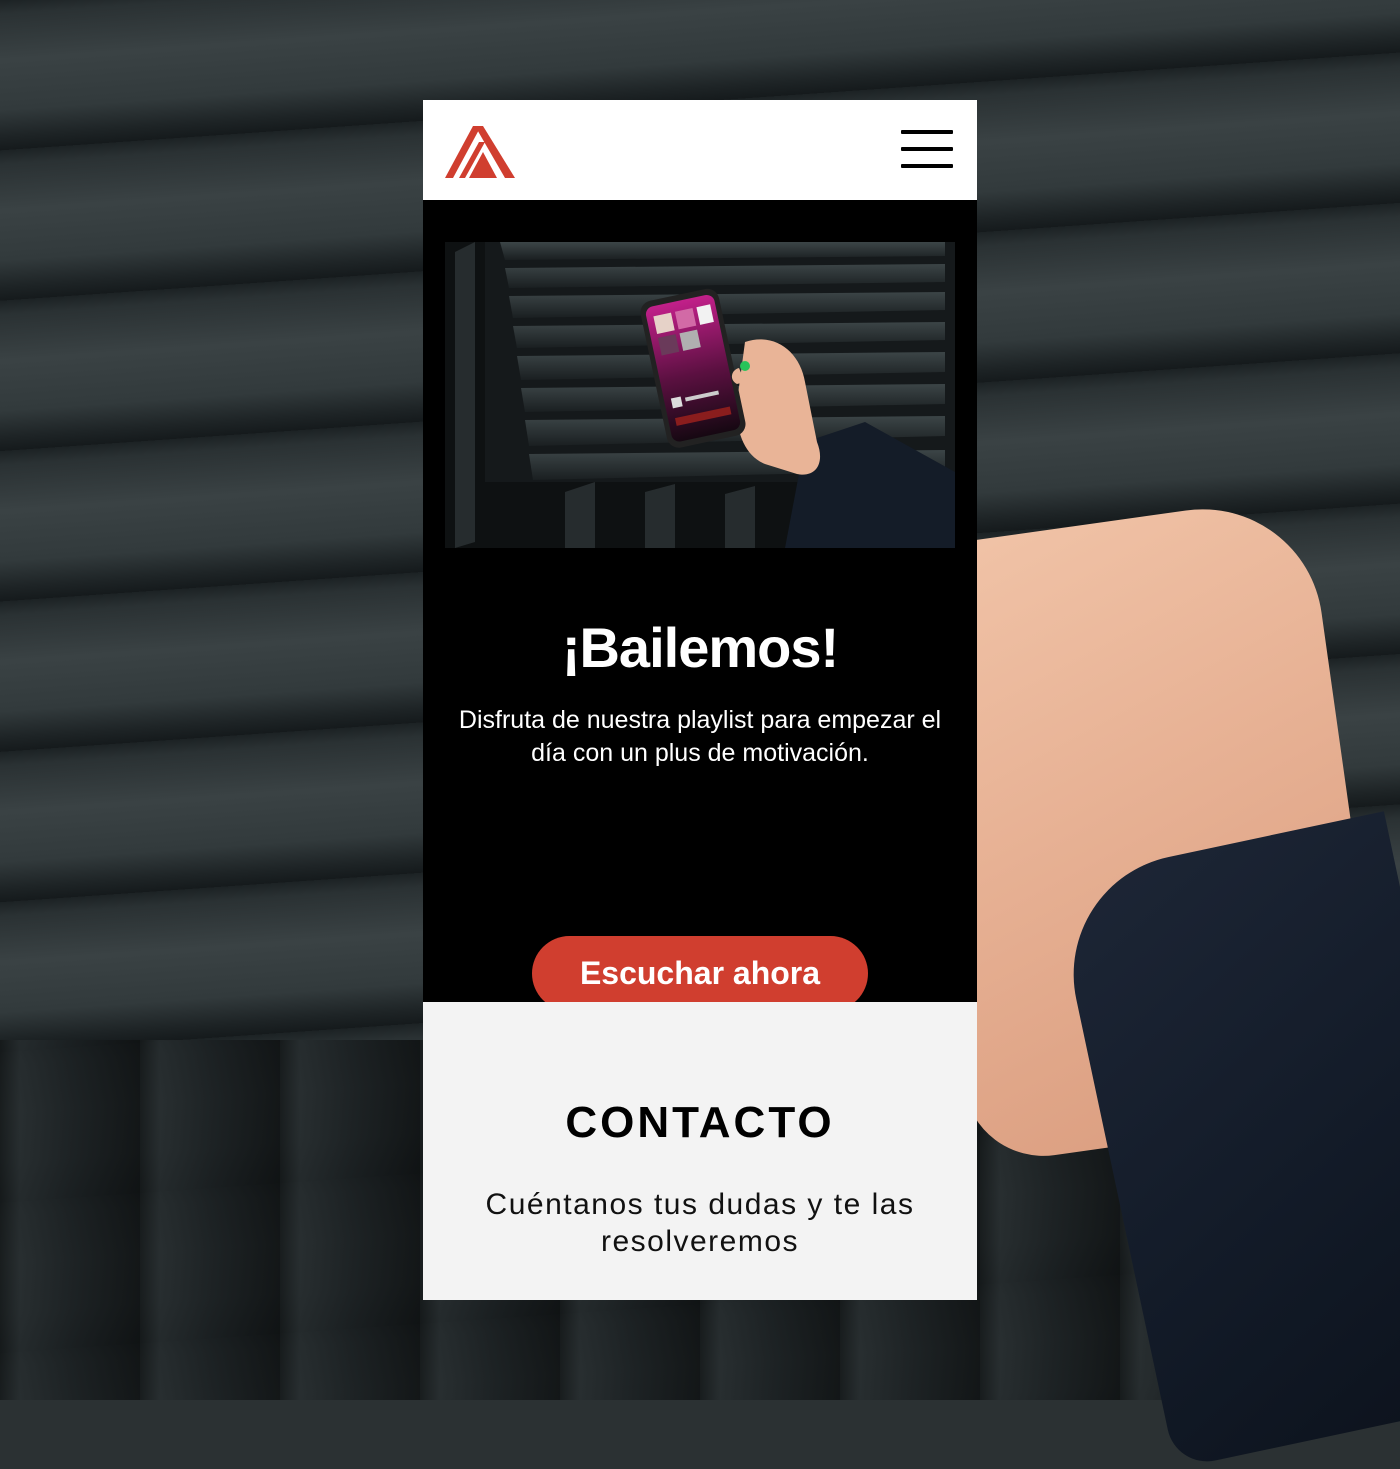 This screenshot has width=1400, height=1469. I want to click on hero-title: ¡Bailemos!, so click(700, 647).